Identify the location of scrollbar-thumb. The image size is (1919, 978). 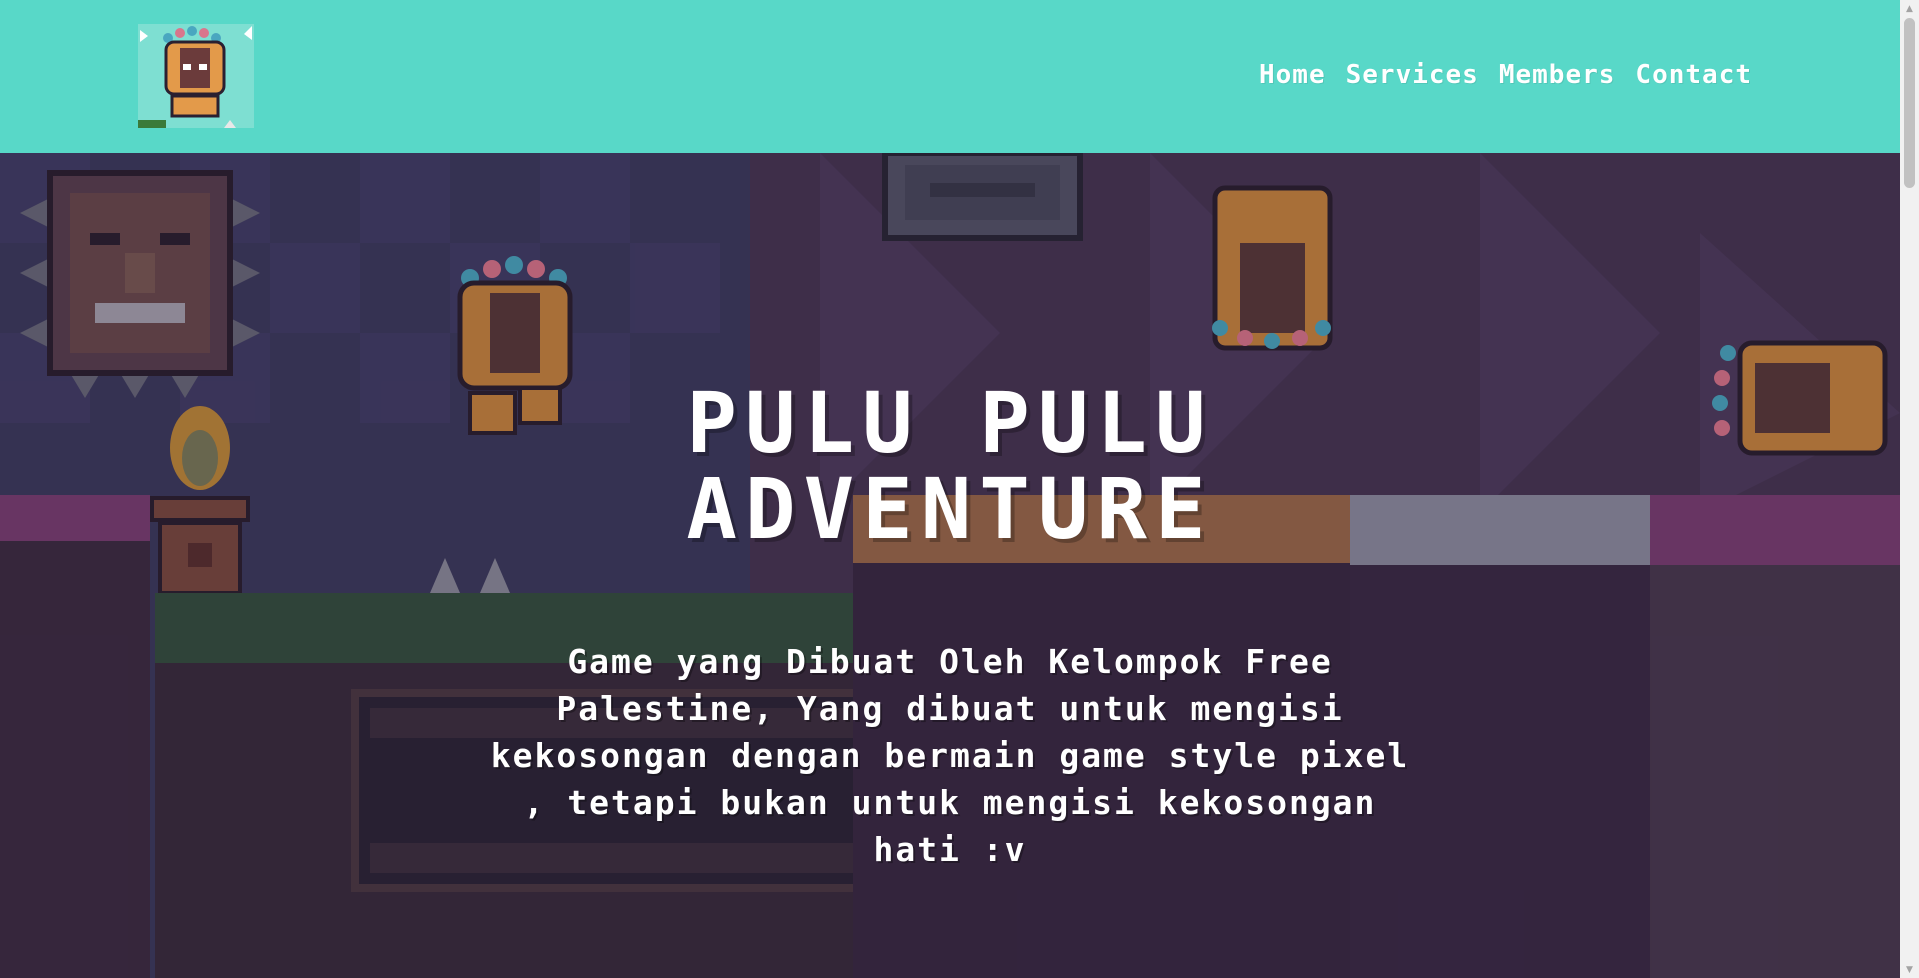
(1909, 103).